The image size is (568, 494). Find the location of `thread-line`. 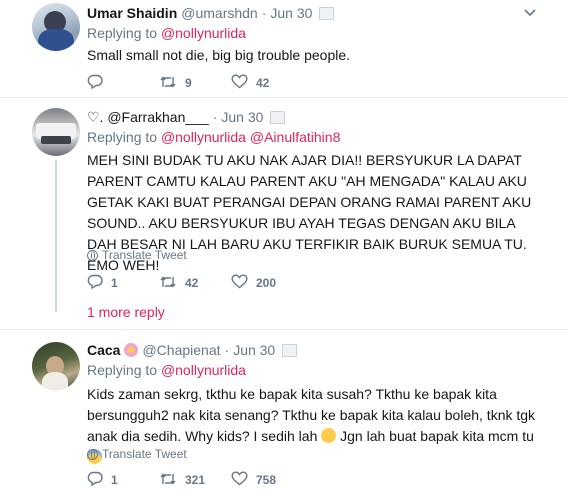

thread-line is located at coordinates (56, 236).